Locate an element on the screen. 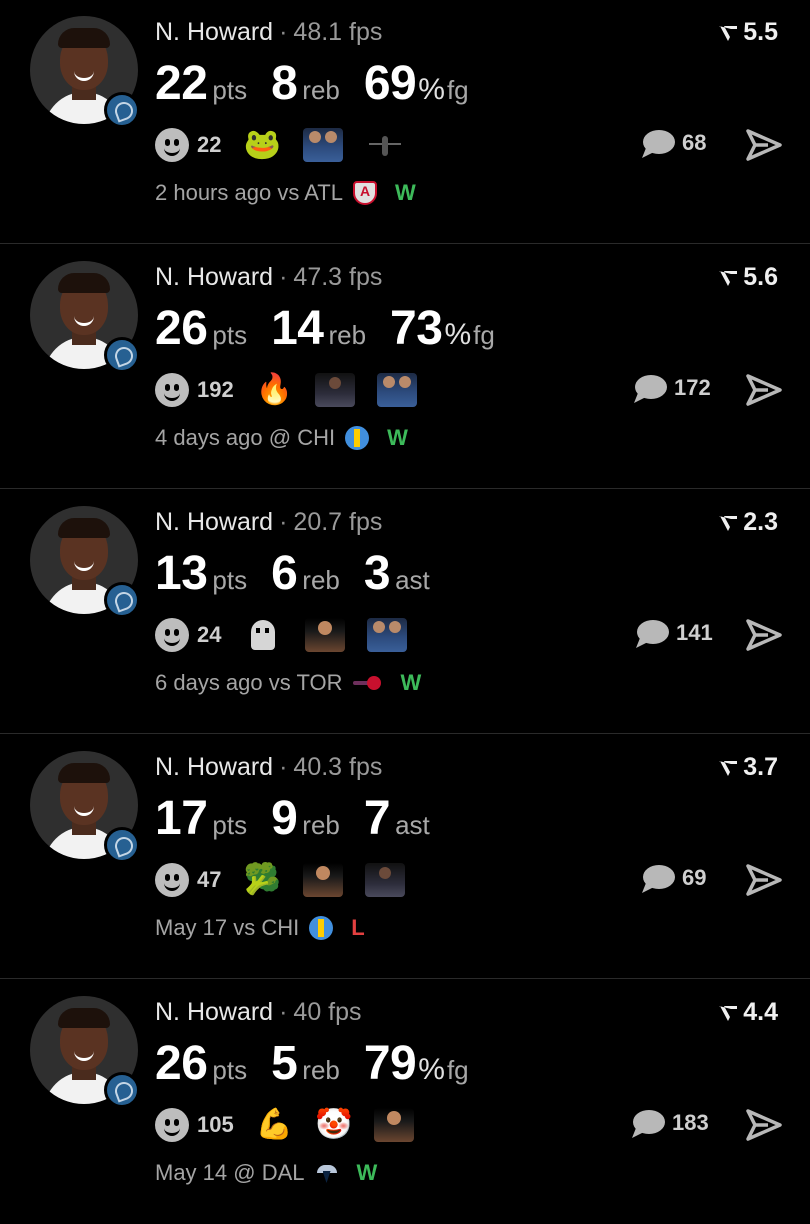 This screenshot has height=1224, width=810. rating-value: 2.3 is located at coordinates (760, 522).